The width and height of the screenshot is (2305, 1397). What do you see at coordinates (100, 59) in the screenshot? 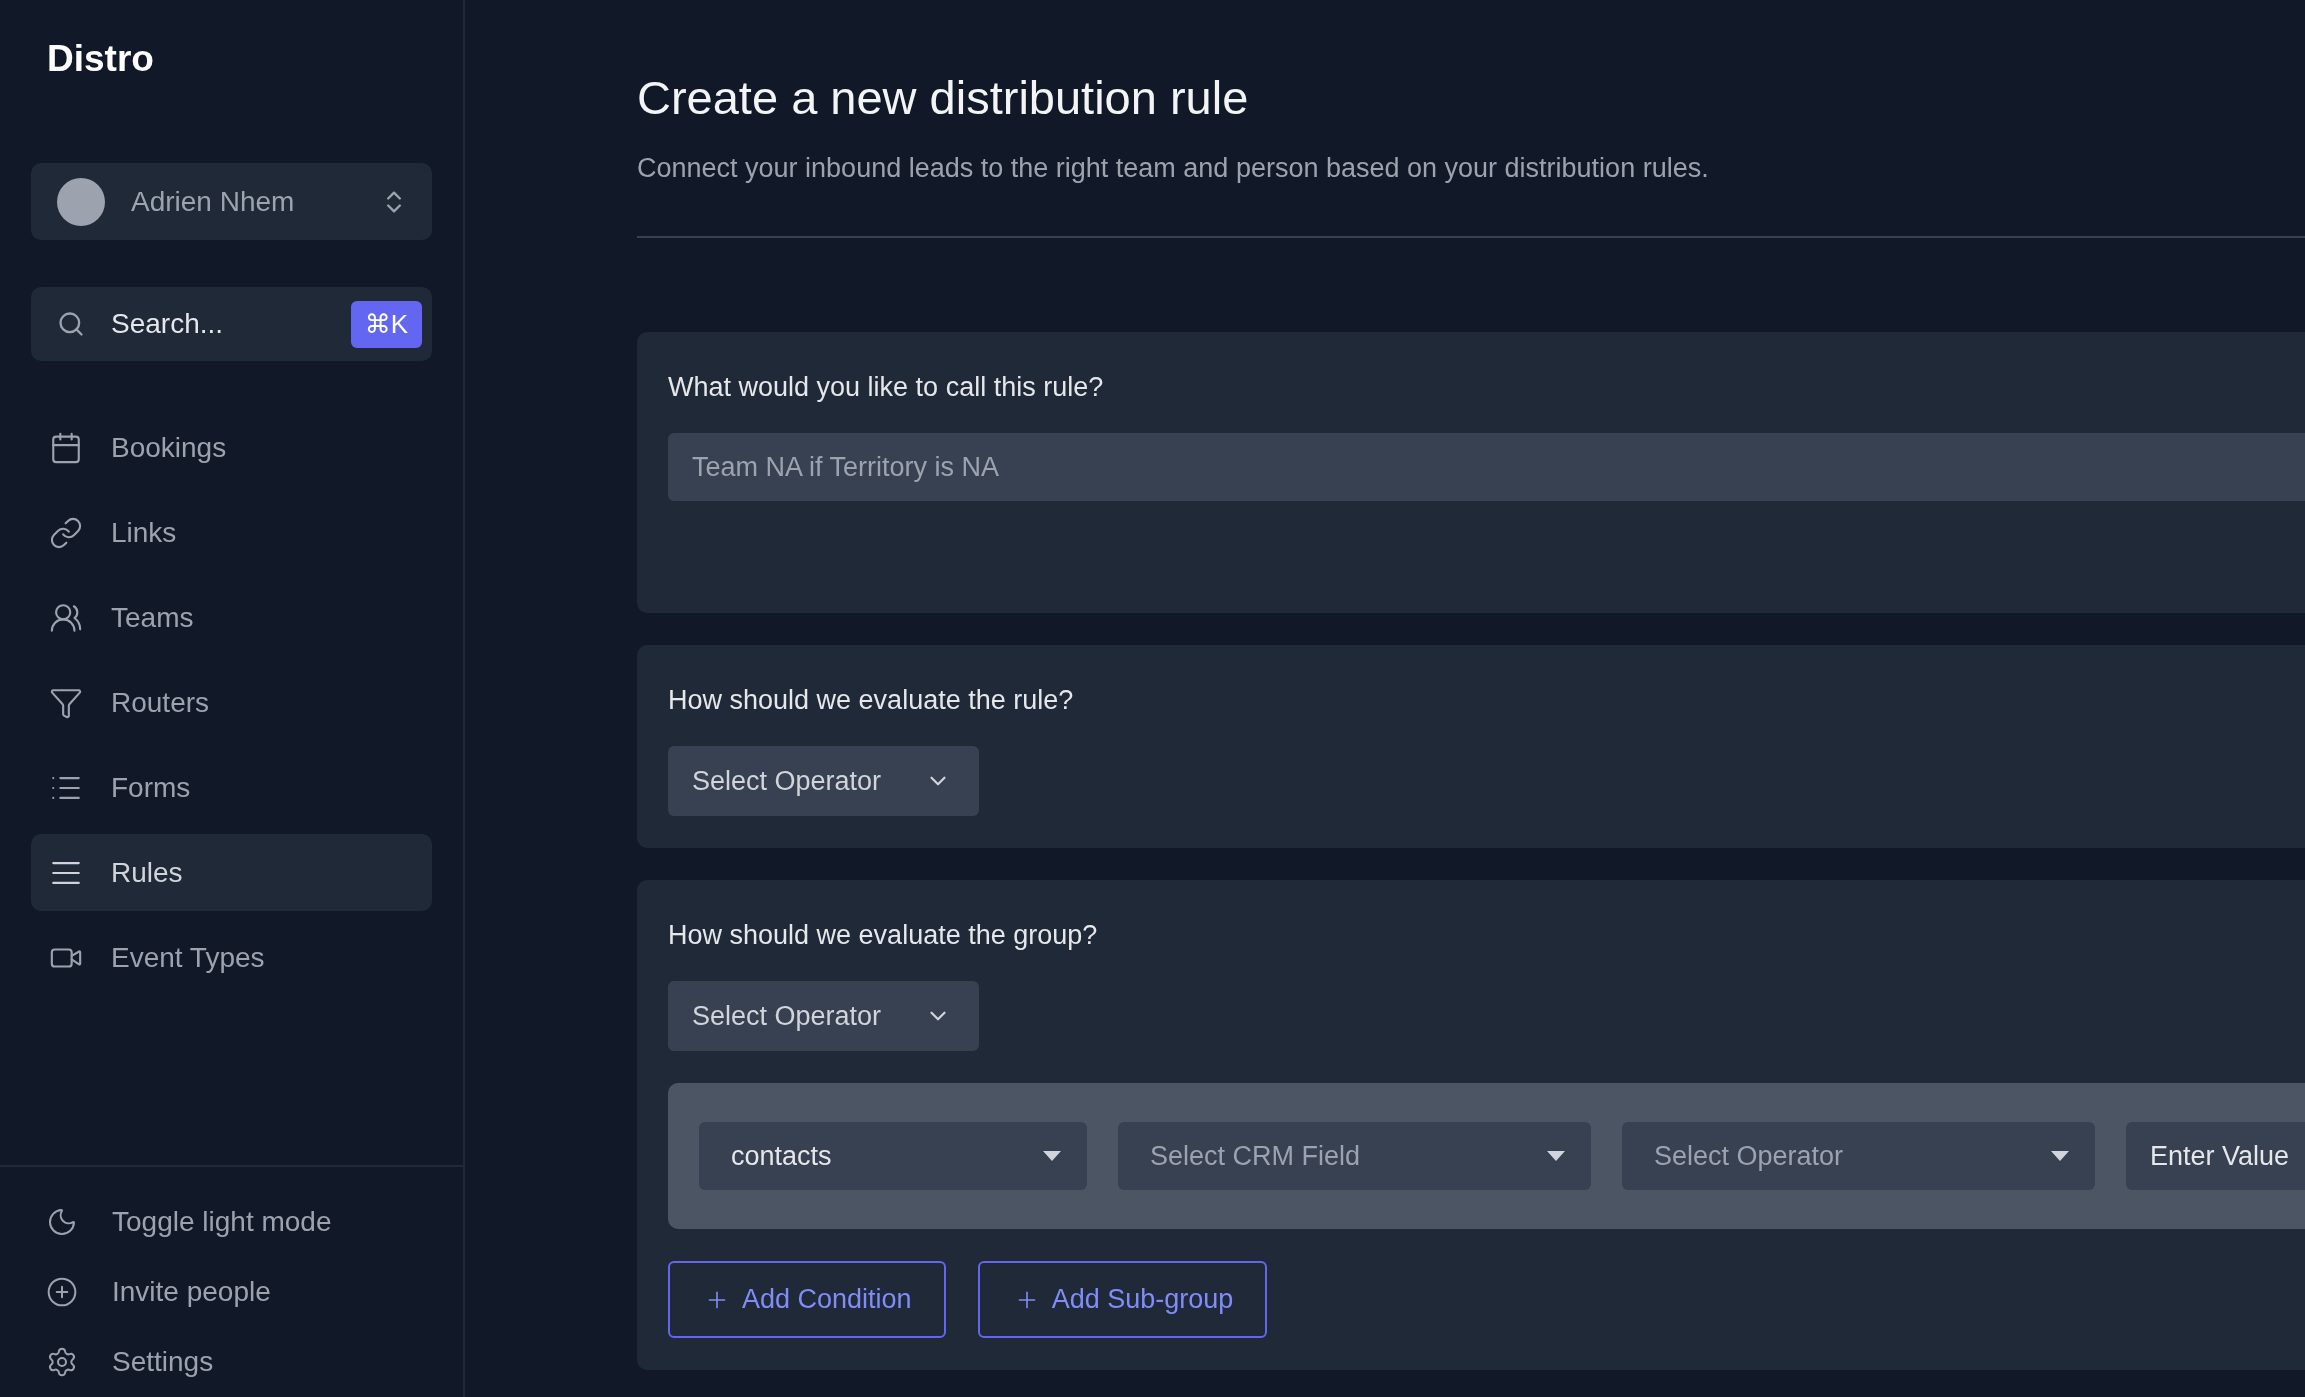
I see `logo: Distro` at bounding box center [100, 59].